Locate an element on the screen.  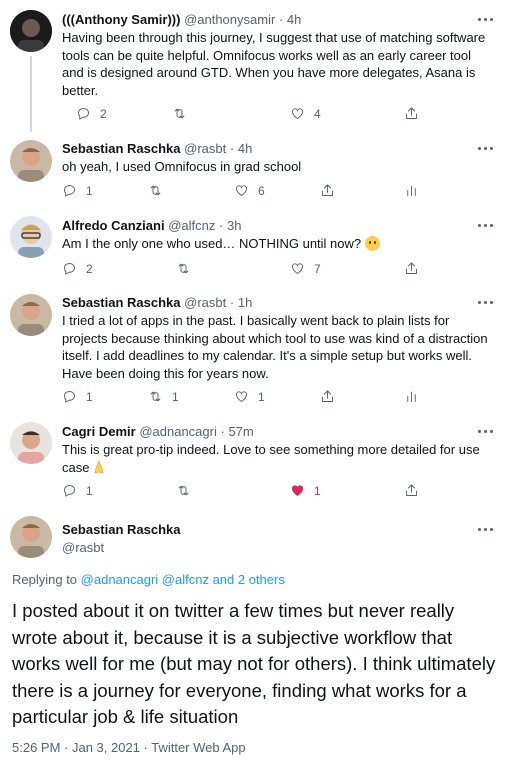
tweet-header: Sebastian Raschka @rasbt · 4h is located at coordinates (157, 148).